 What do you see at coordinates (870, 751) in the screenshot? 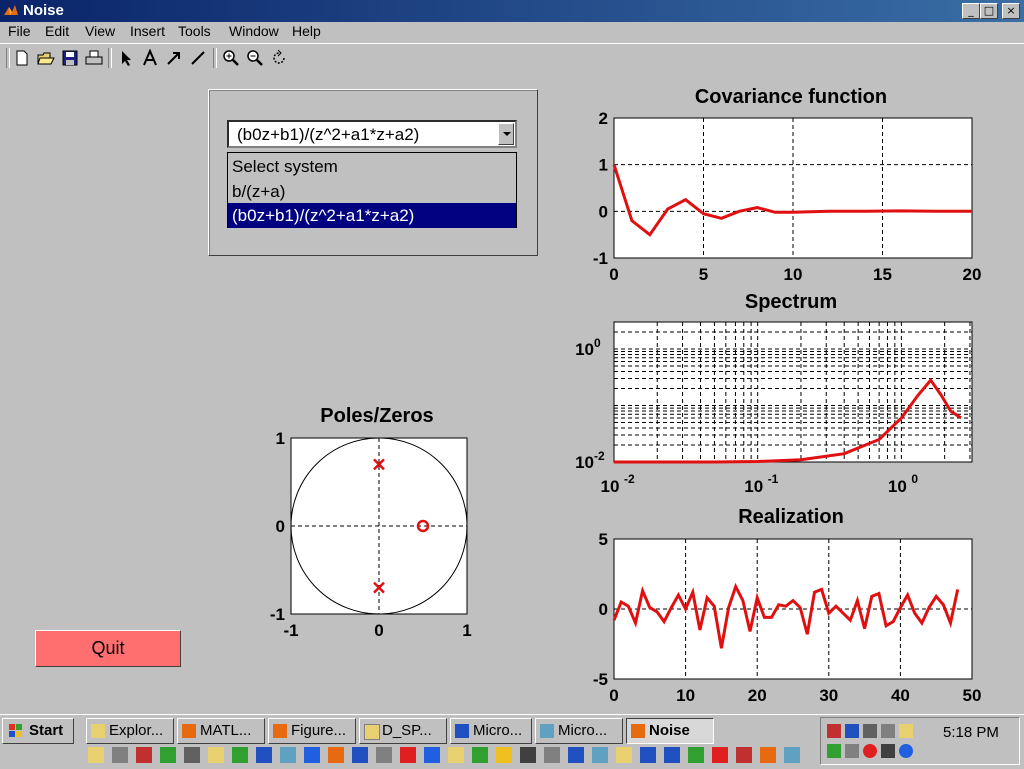
I see `alert-icon` at bounding box center [870, 751].